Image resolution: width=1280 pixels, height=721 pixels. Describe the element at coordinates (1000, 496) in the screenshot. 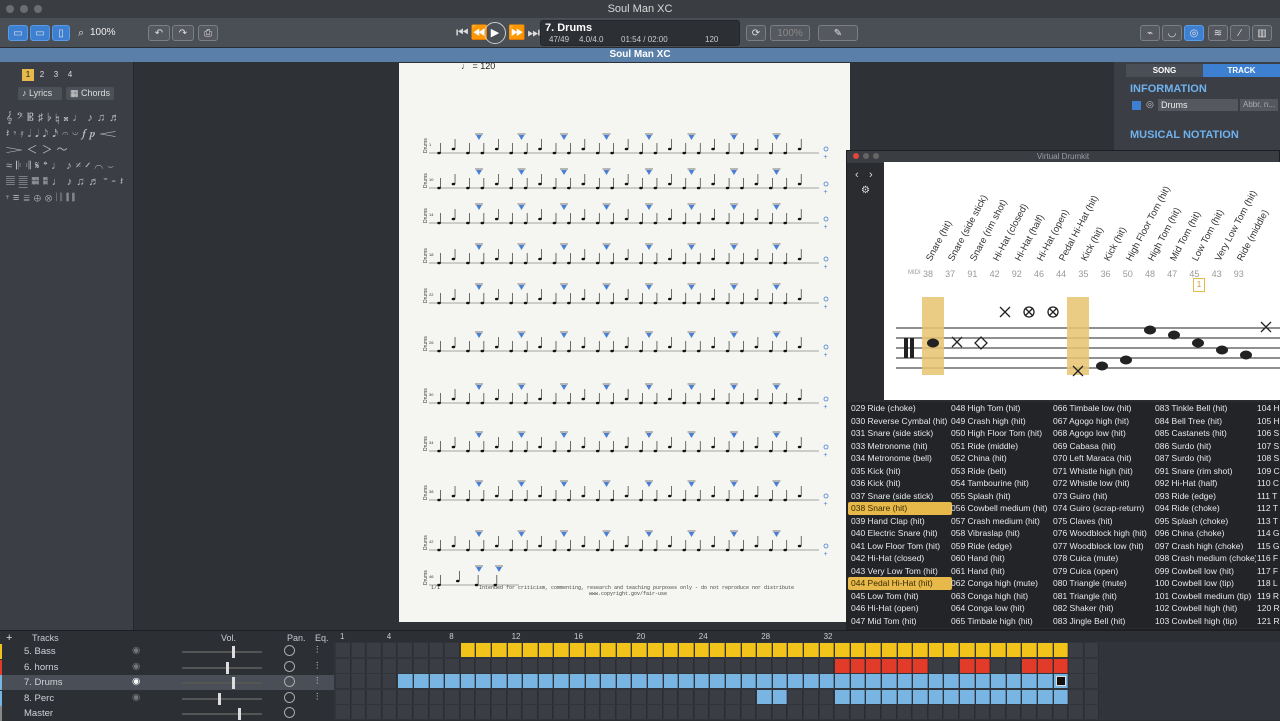

I see `instrument-list-item: 055 Splash (hit)` at that location.